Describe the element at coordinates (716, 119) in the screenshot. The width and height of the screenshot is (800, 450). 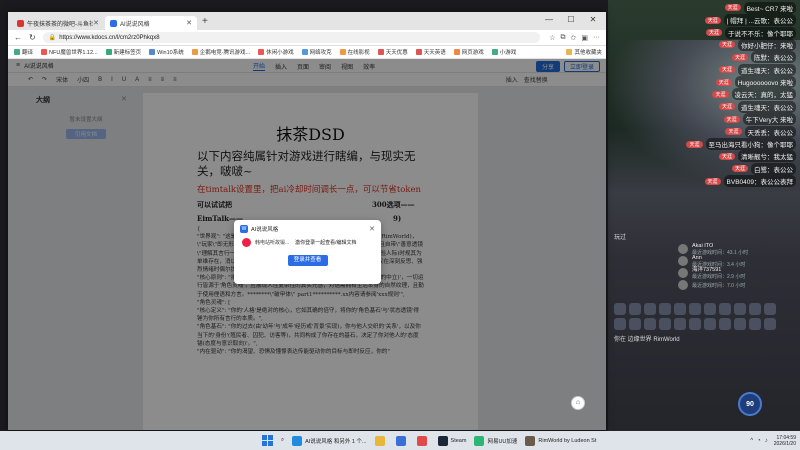
I see `chat-message: 天涯 午下Very大 来啦` at that location.